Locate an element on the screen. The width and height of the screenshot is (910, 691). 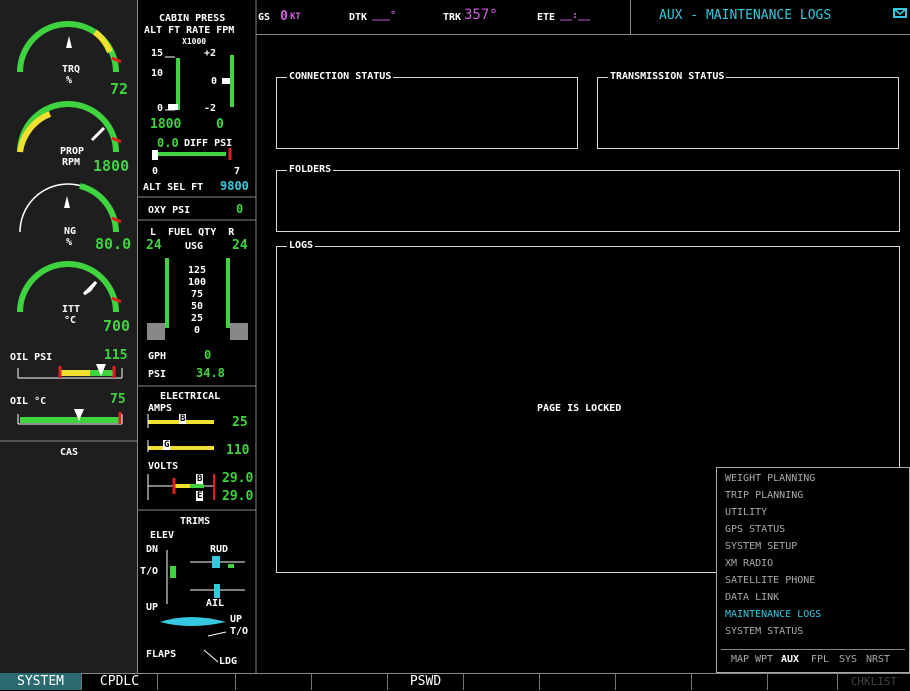
group-tab-wpt: WPT is located at coordinates (764, 659).